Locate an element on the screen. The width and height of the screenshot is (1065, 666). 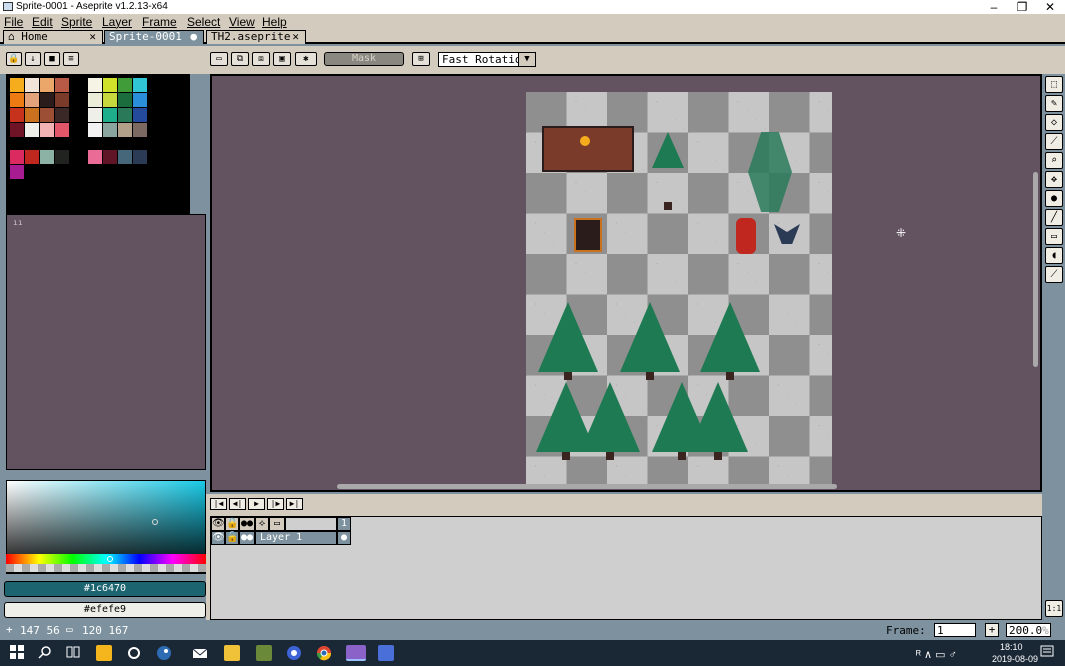
layer-name: Layer 1 is located at coordinates (296, 538).